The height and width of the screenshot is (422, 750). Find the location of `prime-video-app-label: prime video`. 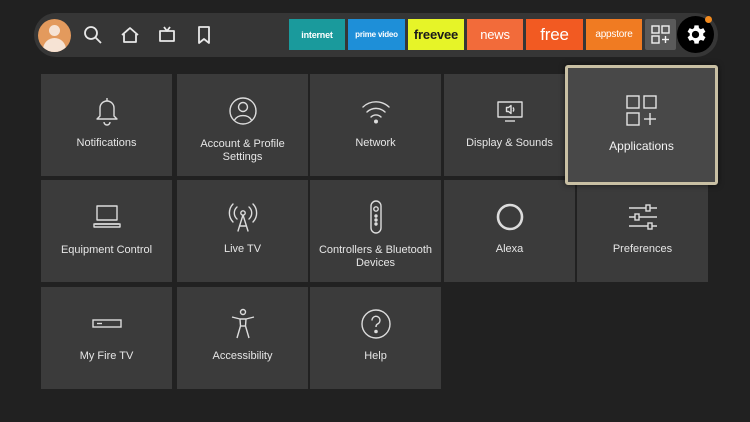

prime-video-app-label: prime video is located at coordinates (376, 34).